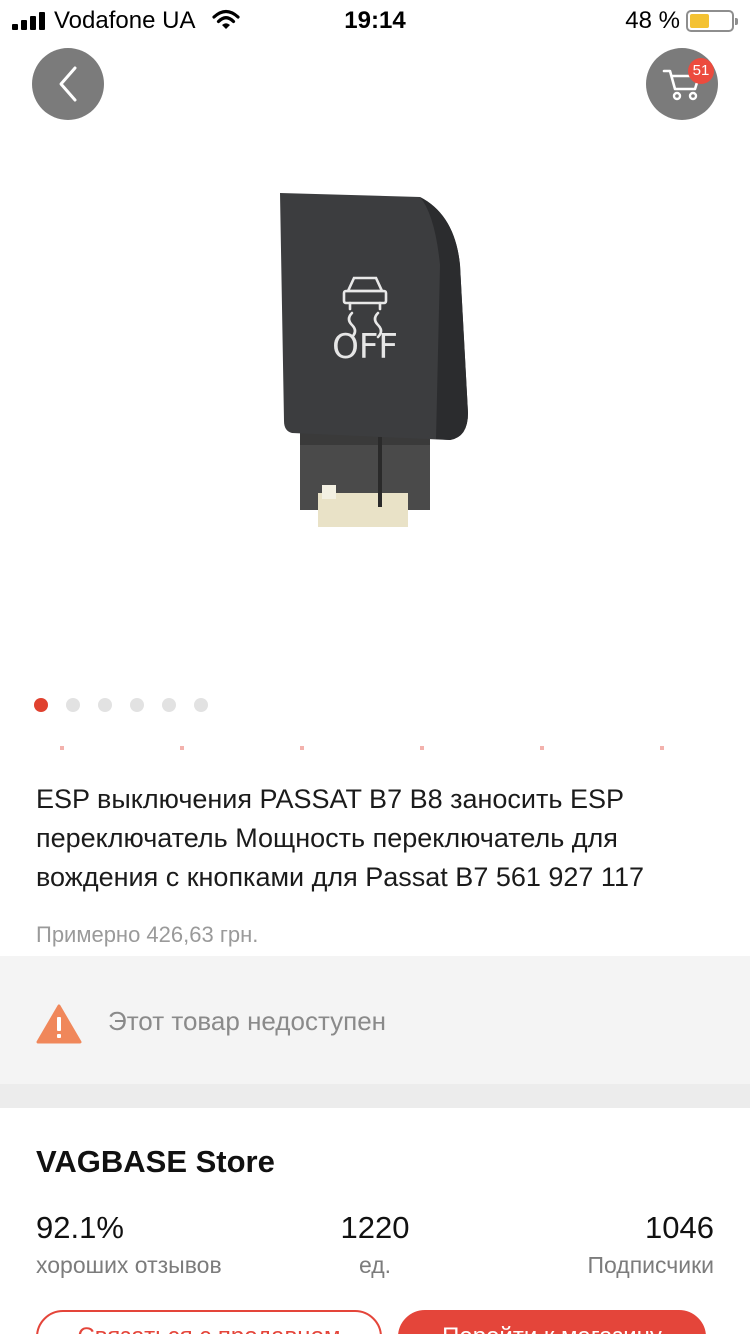 The height and width of the screenshot is (1334, 750). I want to click on stat-label: Подписчики, so click(650, 1265).